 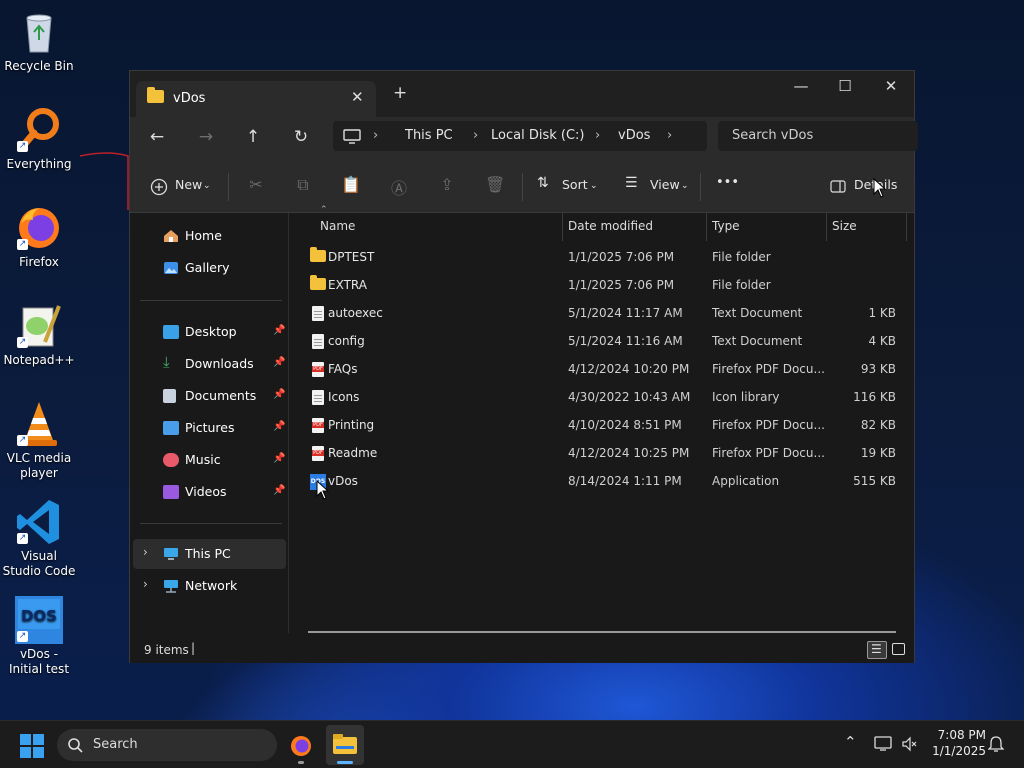 What do you see at coordinates (727, 182) in the screenshot?
I see `more-options-button: •••` at bounding box center [727, 182].